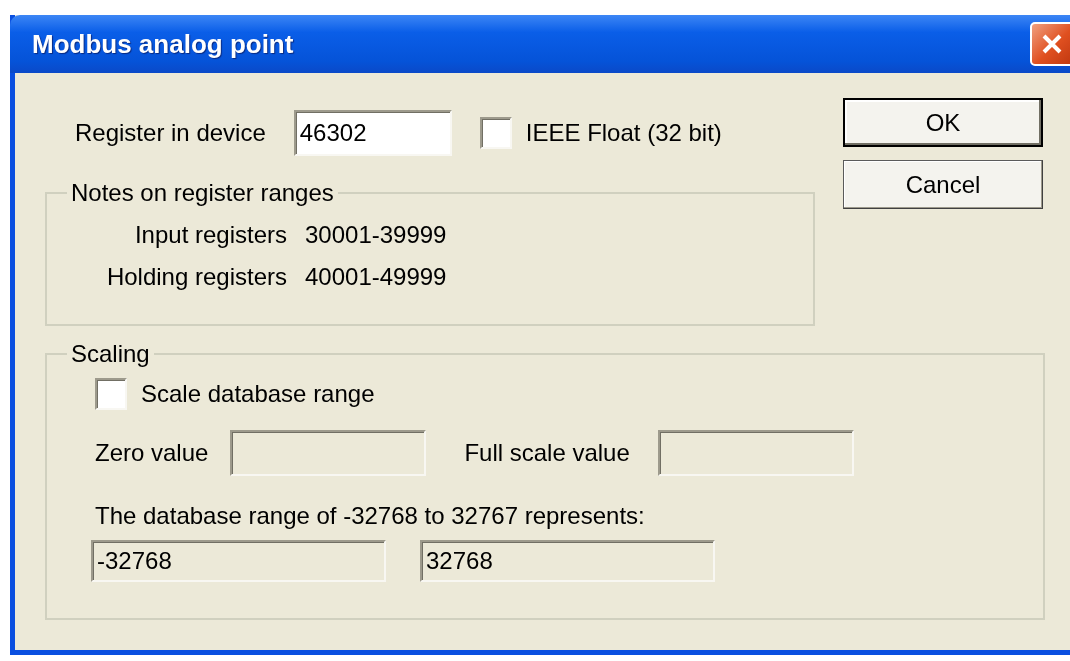 The image size is (1070, 661). What do you see at coordinates (258, 394) in the screenshot?
I see `checkbox-label: Scale database range` at bounding box center [258, 394].